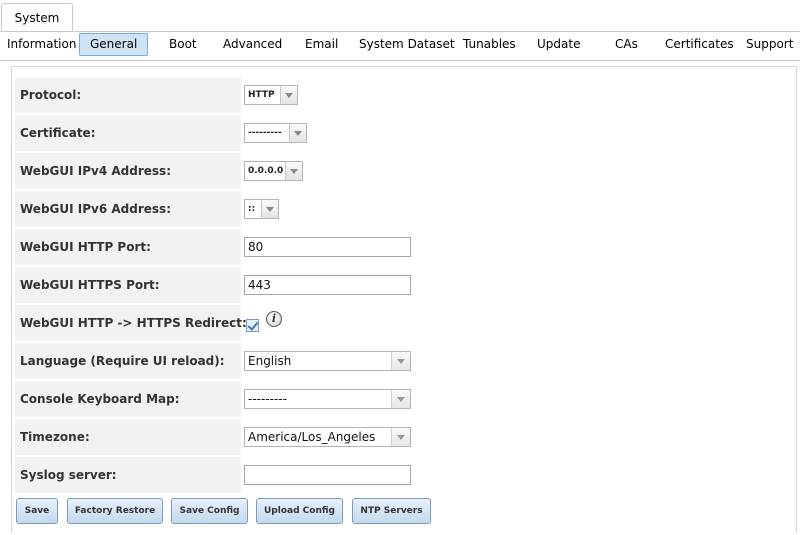  What do you see at coordinates (261, 95) in the screenshot?
I see `protocol-value: HTTP` at bounding box center [261, 95].